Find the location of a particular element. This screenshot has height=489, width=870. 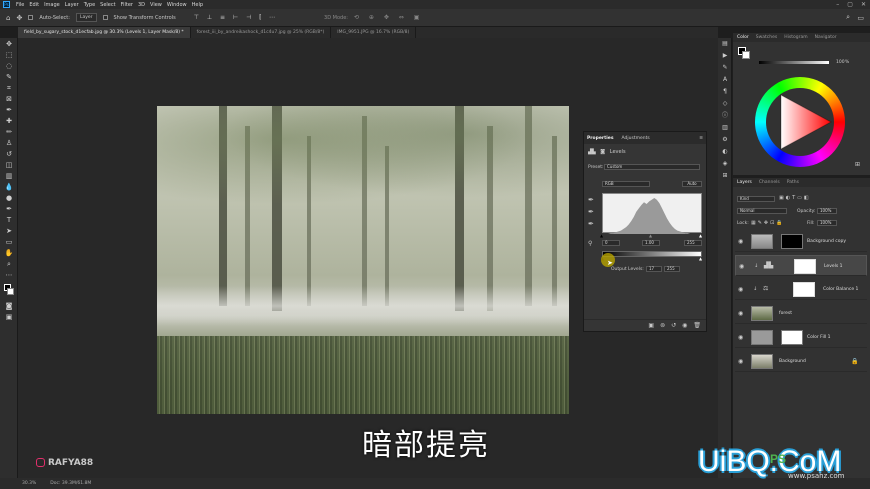

menu-edit: Edit is located at coordinates (34, 5).